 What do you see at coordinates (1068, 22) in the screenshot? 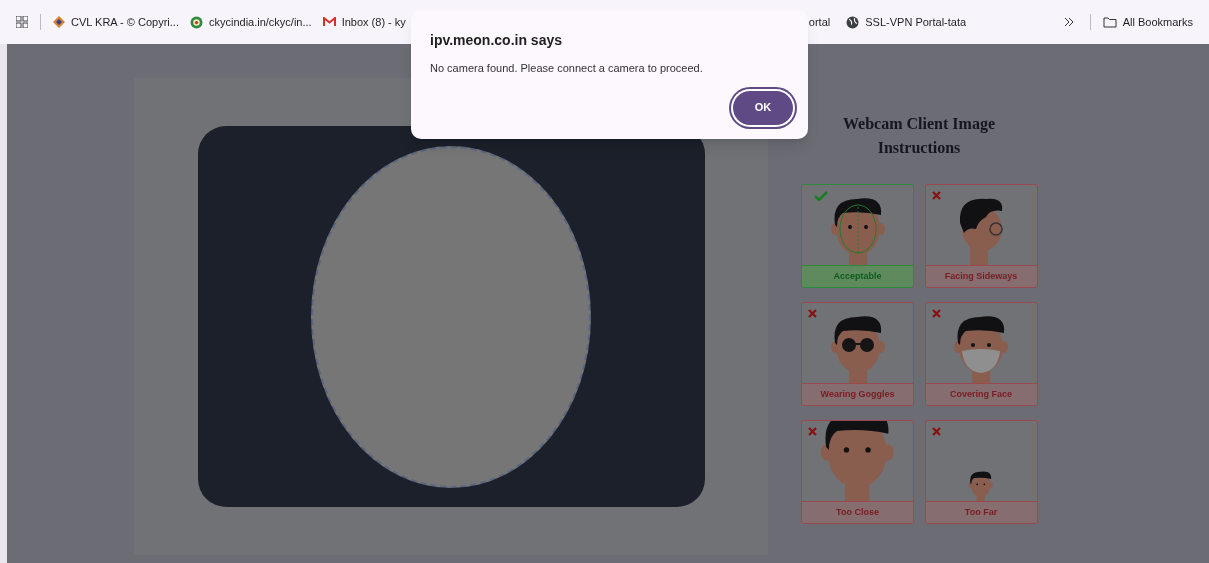
I see `chevron-double-icon` at bounding box center [1068, 22].